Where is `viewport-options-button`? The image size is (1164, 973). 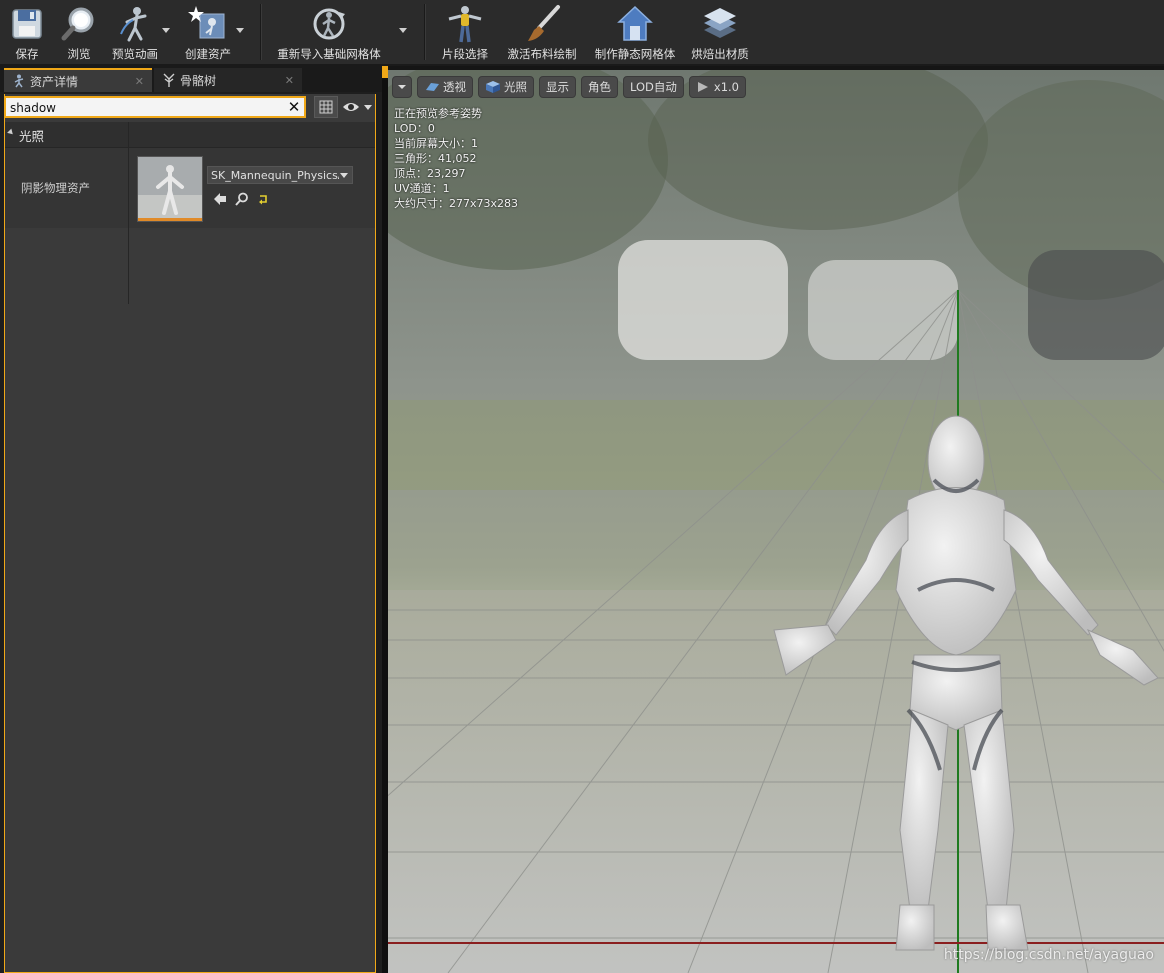
viewport-options-button is located at coordinates (402, 87).